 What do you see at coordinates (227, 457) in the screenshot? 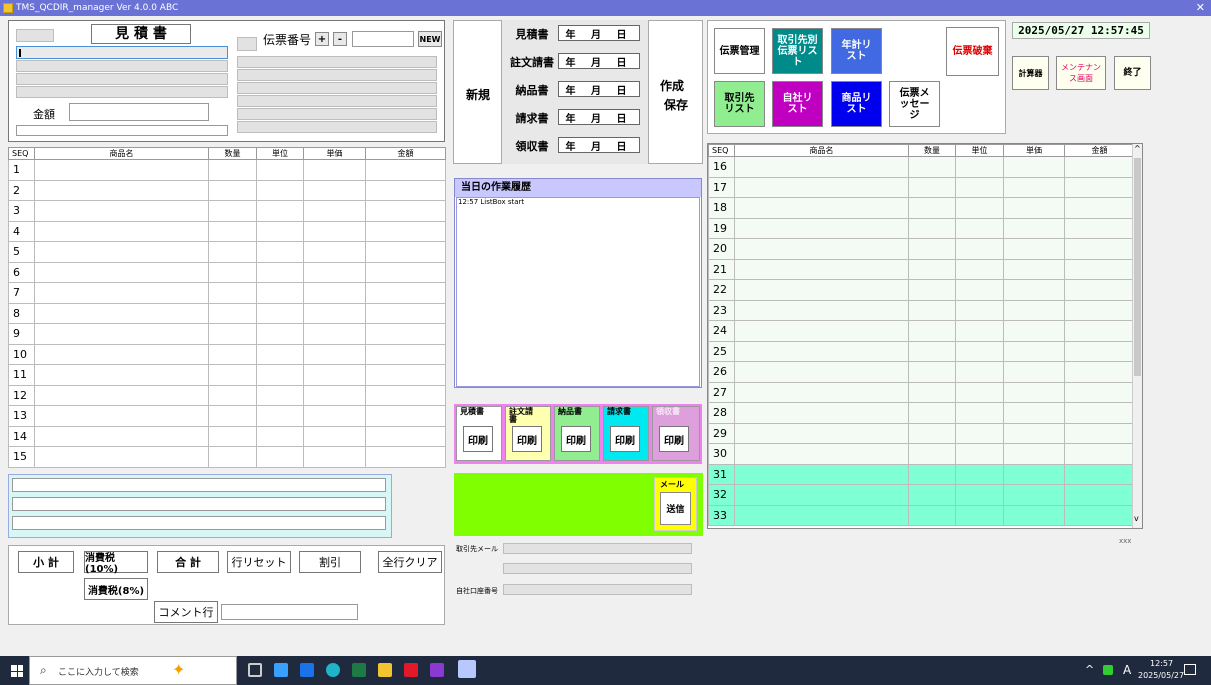
I see `table-row: 15` at bounding box center [227, 457].